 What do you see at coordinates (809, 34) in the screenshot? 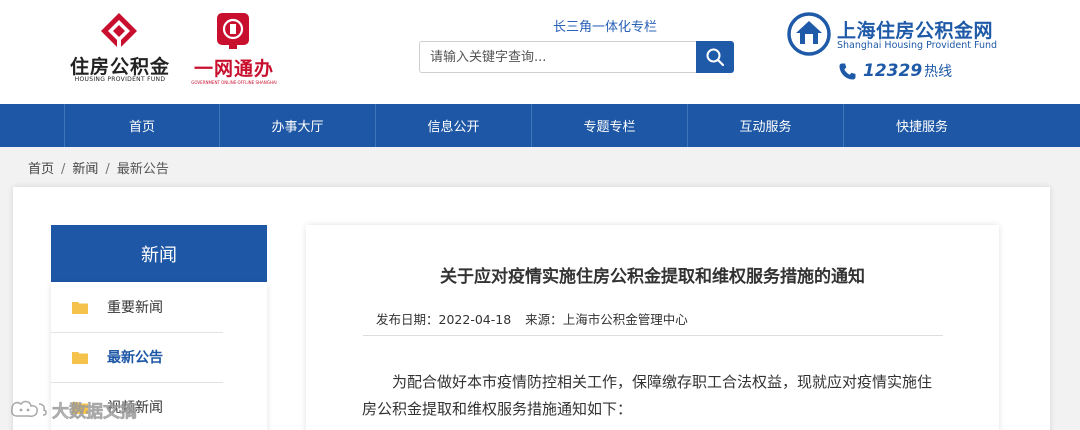
I see `house-logo-icon` at bounding box center [809, 34].